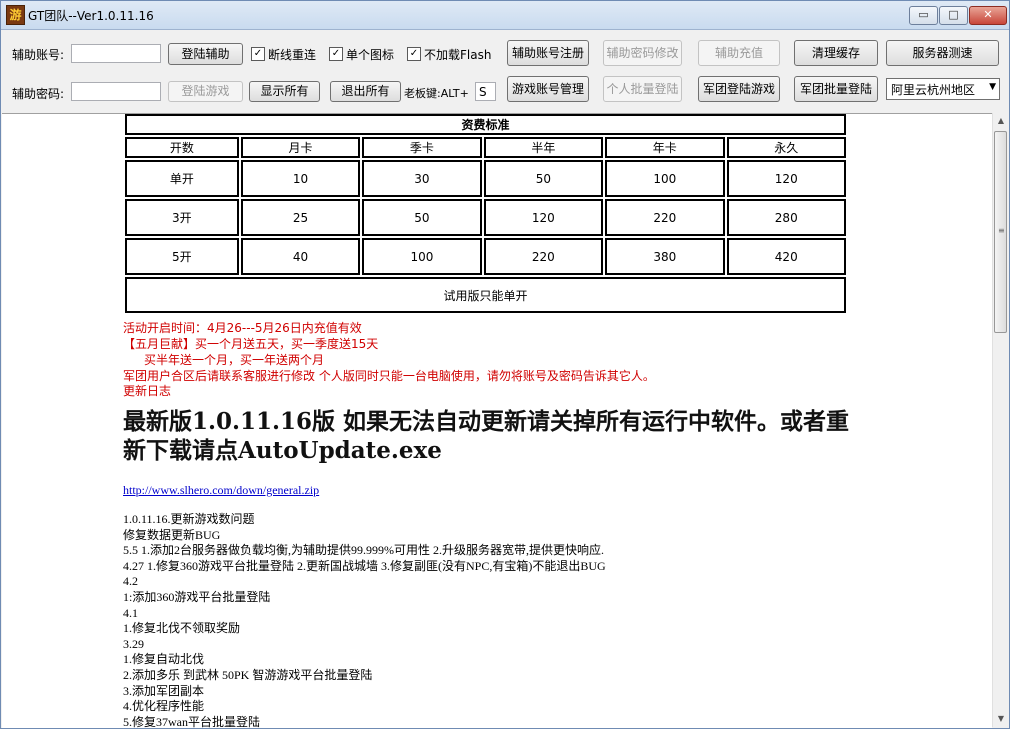 The width and height of the screenshot is (1010, 729). What do you see at coordinates (164, 659) in the screenshot?
I see `list-item: 1.修复自动北伐` at bounding box center [164, 659].